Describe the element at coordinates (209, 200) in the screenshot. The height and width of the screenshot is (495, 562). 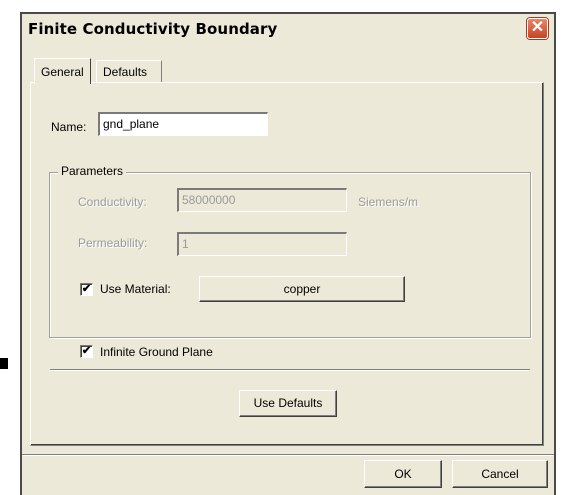
I see `conductivity-input-value: 58000000` at that location.